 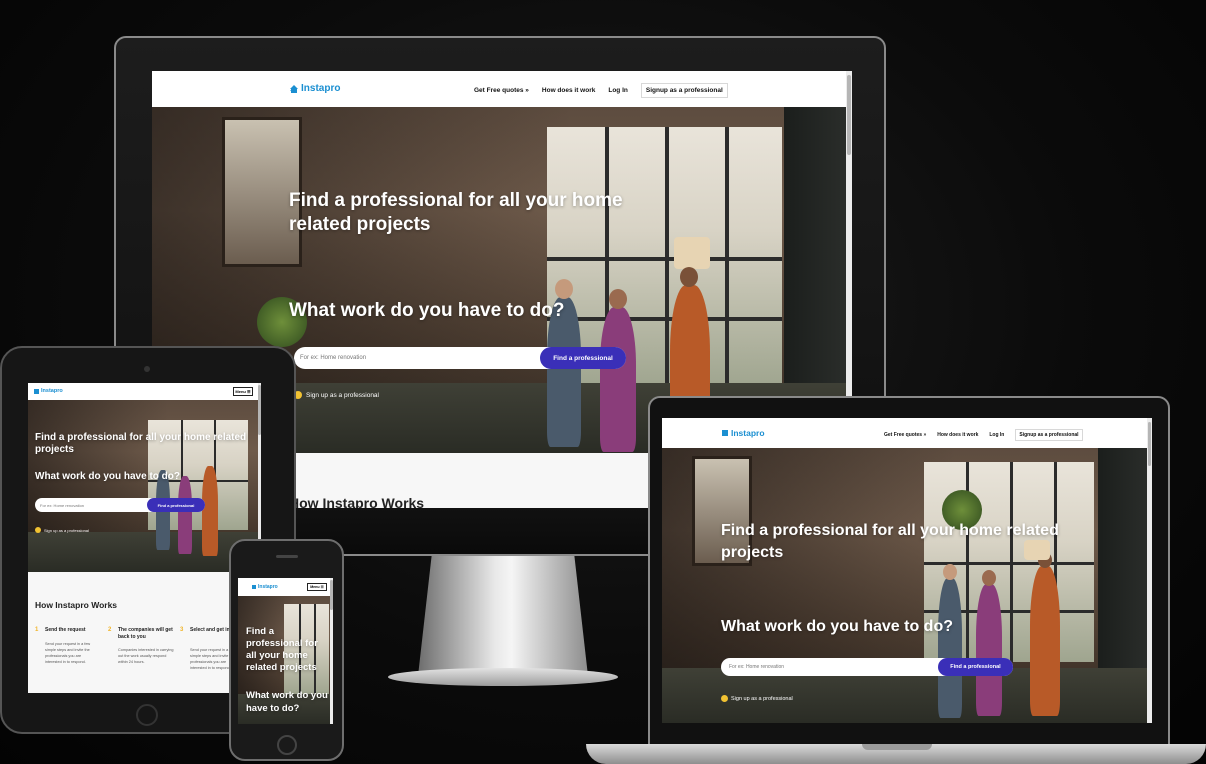 I want to click on person-image, so click(x=618, y=379).